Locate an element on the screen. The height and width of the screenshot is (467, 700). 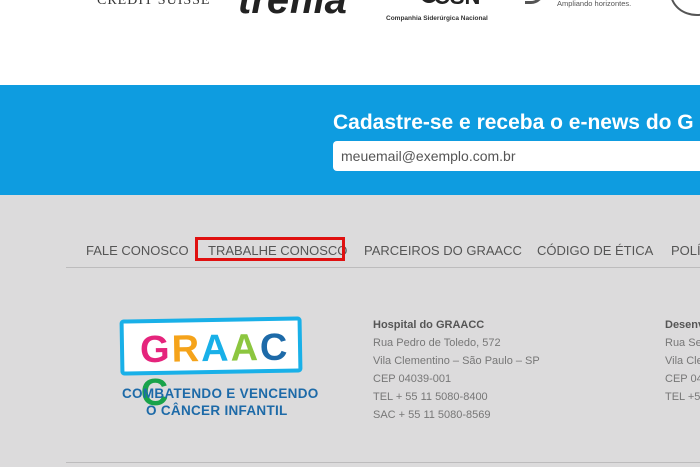
csn-logo: CSN Companhia Siderúrgica Nacional is located at coordinates (438, 14).